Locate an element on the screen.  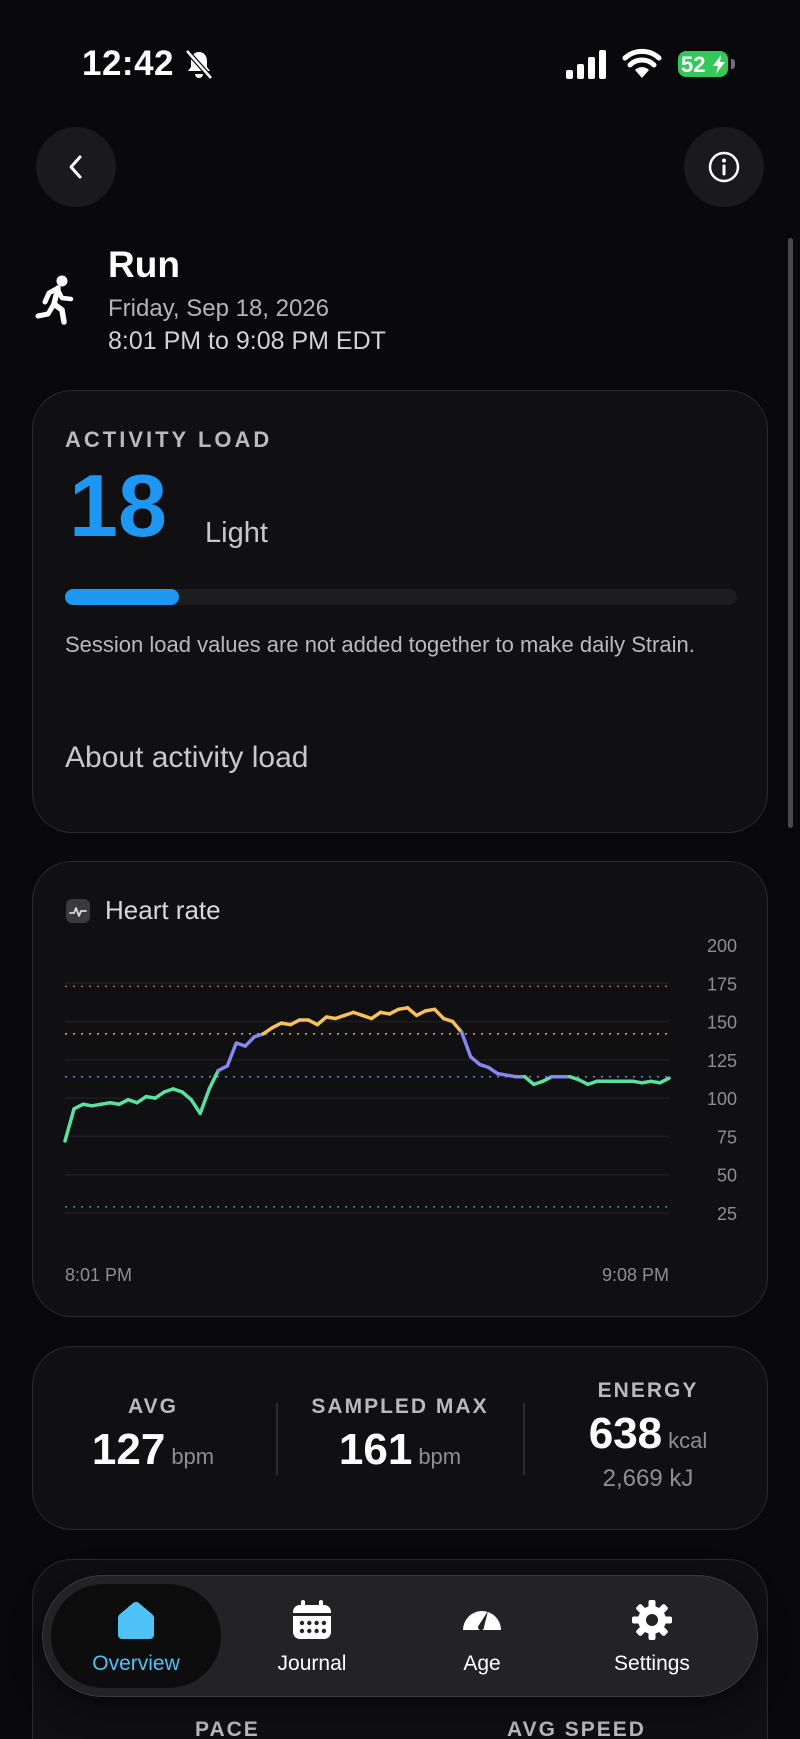
tab-overview: Overview is located at coordinates (136, 1636).